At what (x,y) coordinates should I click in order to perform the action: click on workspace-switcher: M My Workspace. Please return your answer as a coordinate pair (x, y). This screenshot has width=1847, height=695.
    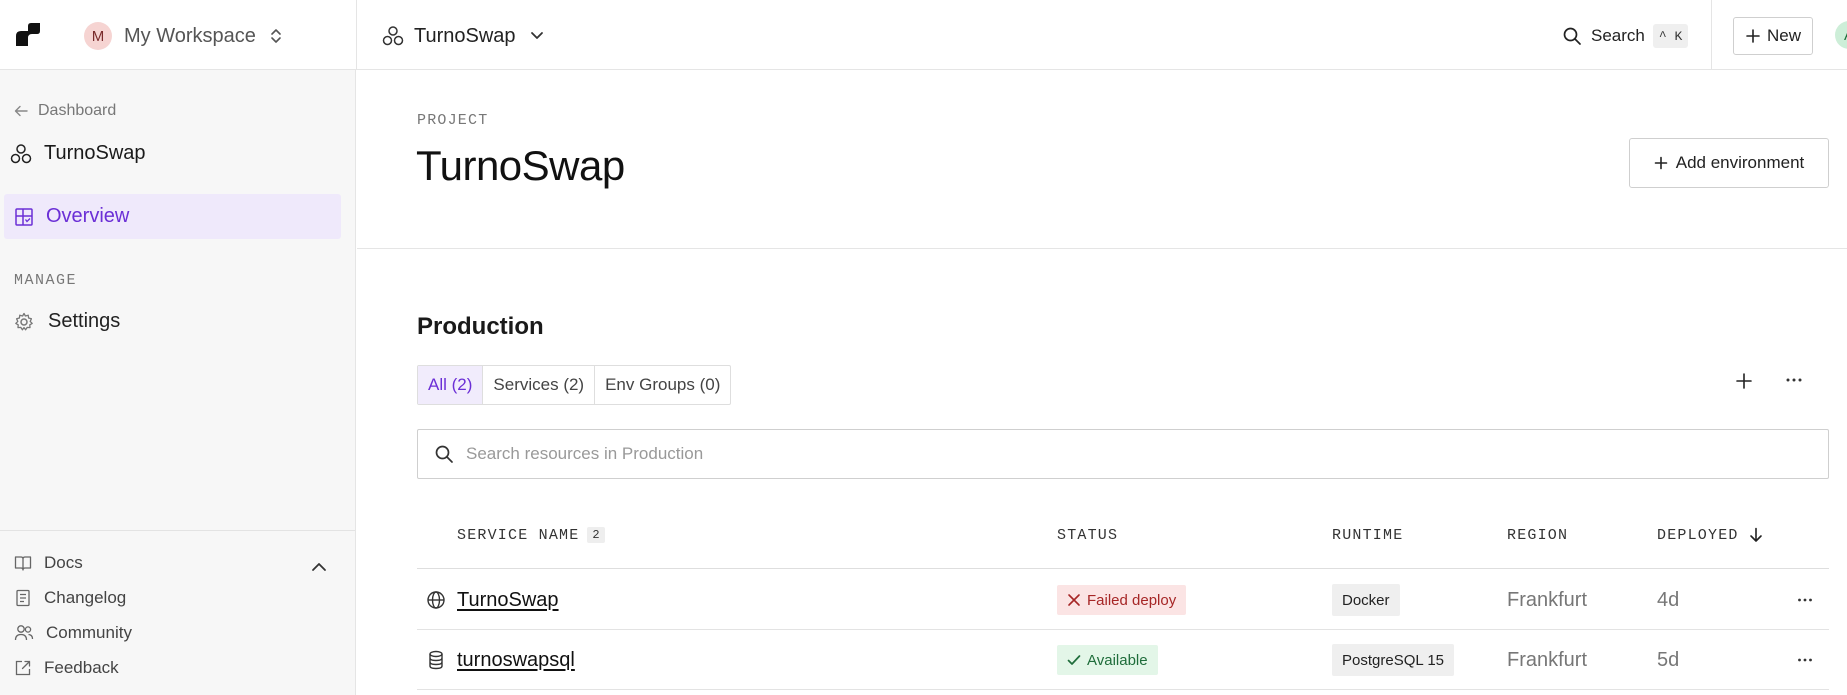
    Looking at the image, I should click on (183, 36).